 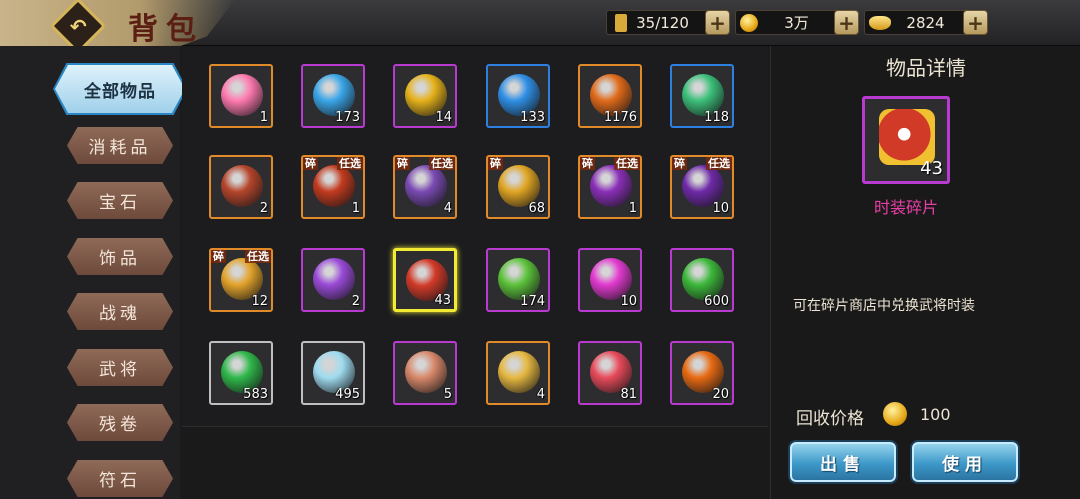 What do you see at coordinates (333, 96) in the screenshot?
I see `inventory-slot: 173` at bounding box center [333, 96].